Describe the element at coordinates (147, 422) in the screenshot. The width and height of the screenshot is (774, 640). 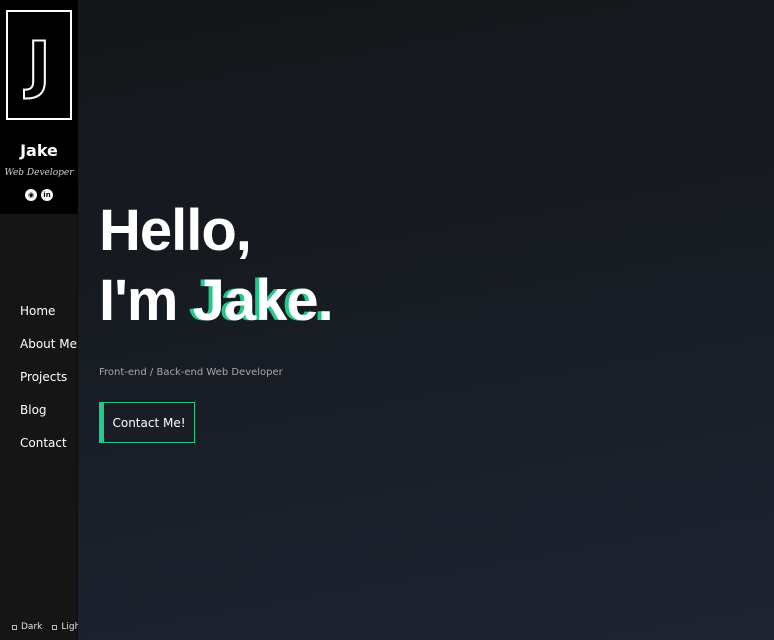
I see `contact-me-button: Contact Me!` at that location.